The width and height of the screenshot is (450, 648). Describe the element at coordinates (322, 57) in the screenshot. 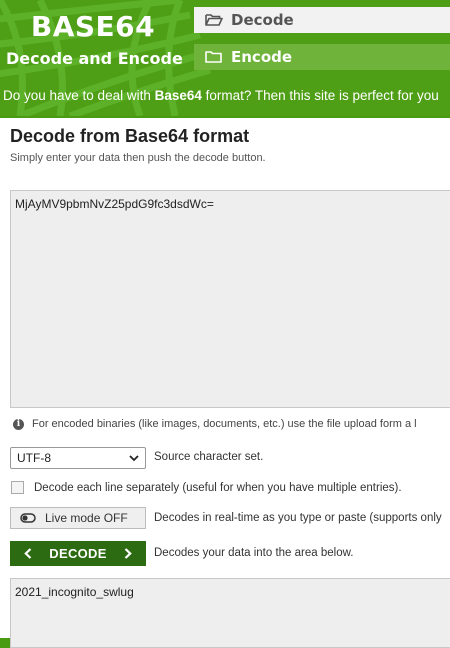

I see `nav-encode-tab: Encode` at that location.